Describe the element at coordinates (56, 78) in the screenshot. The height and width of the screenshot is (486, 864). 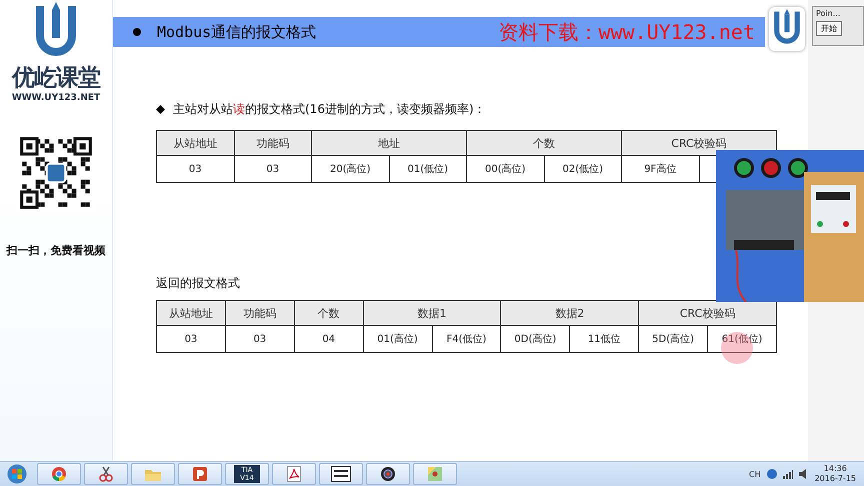
I see `brand-name: 优屹课堂` at that location.